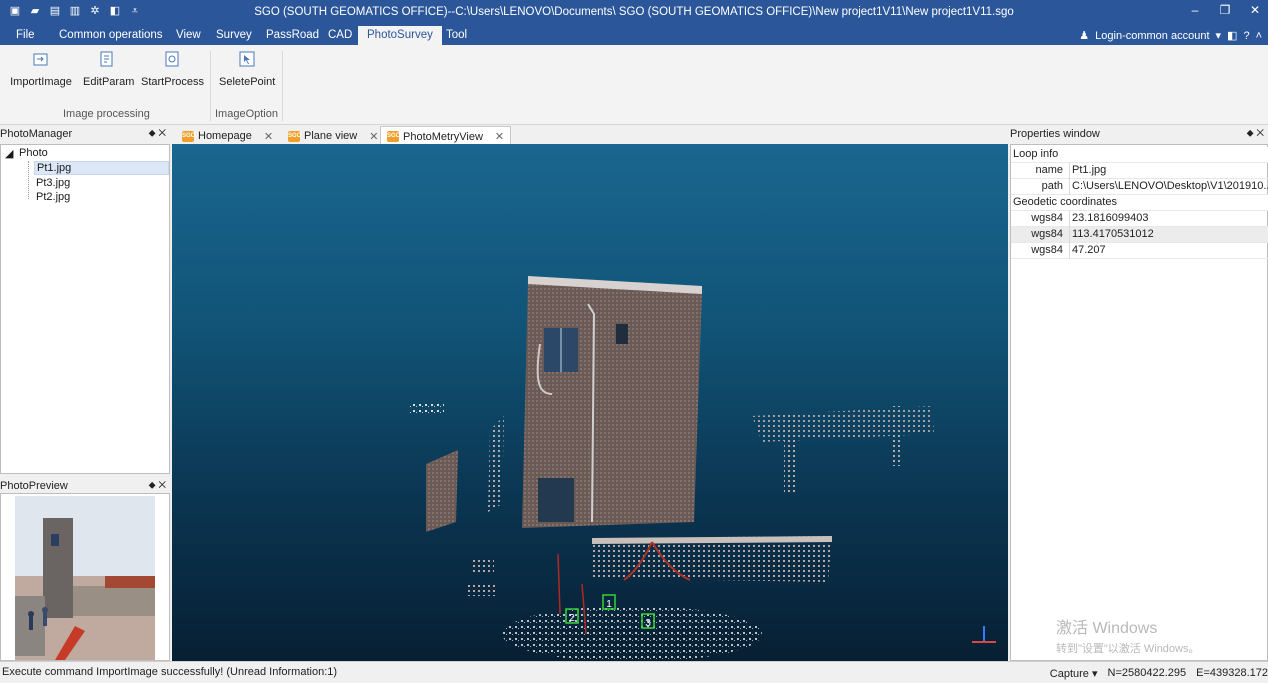 The height and width of the screenshot is (683, 1268). What do you see at coordinates (41, 69) in the screenshot?
I see `import-image-button: ImportImage` at bounding box center [41, 69].